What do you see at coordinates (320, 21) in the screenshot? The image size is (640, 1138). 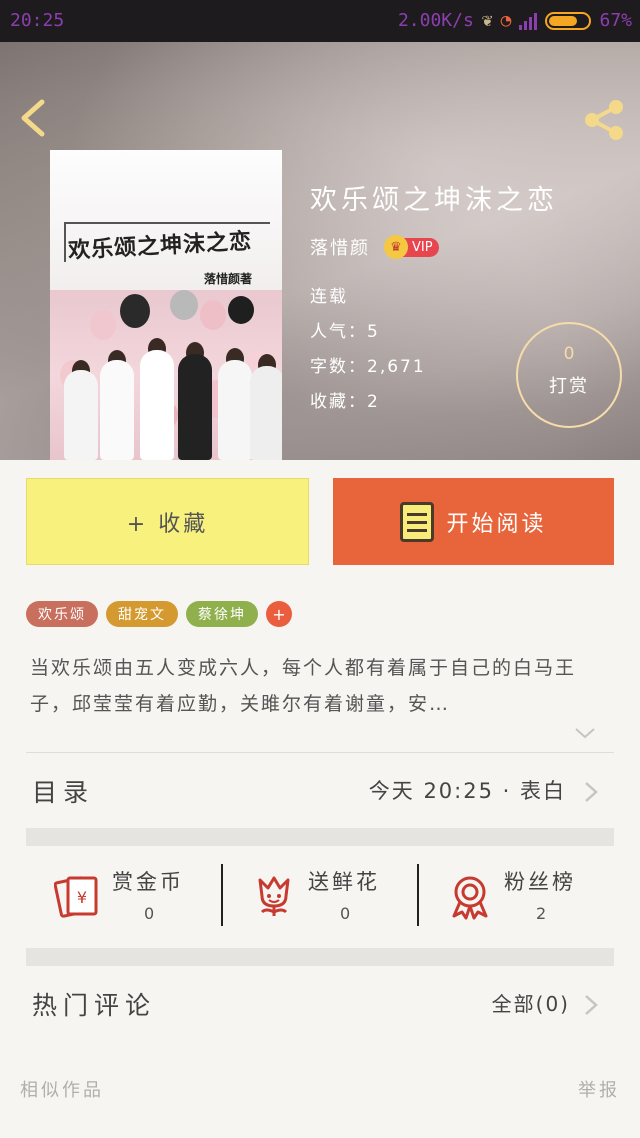 I see `status-bar: 20:25 2.00K/s ❦ ◔ 67%` at bounding box center [320, 21].